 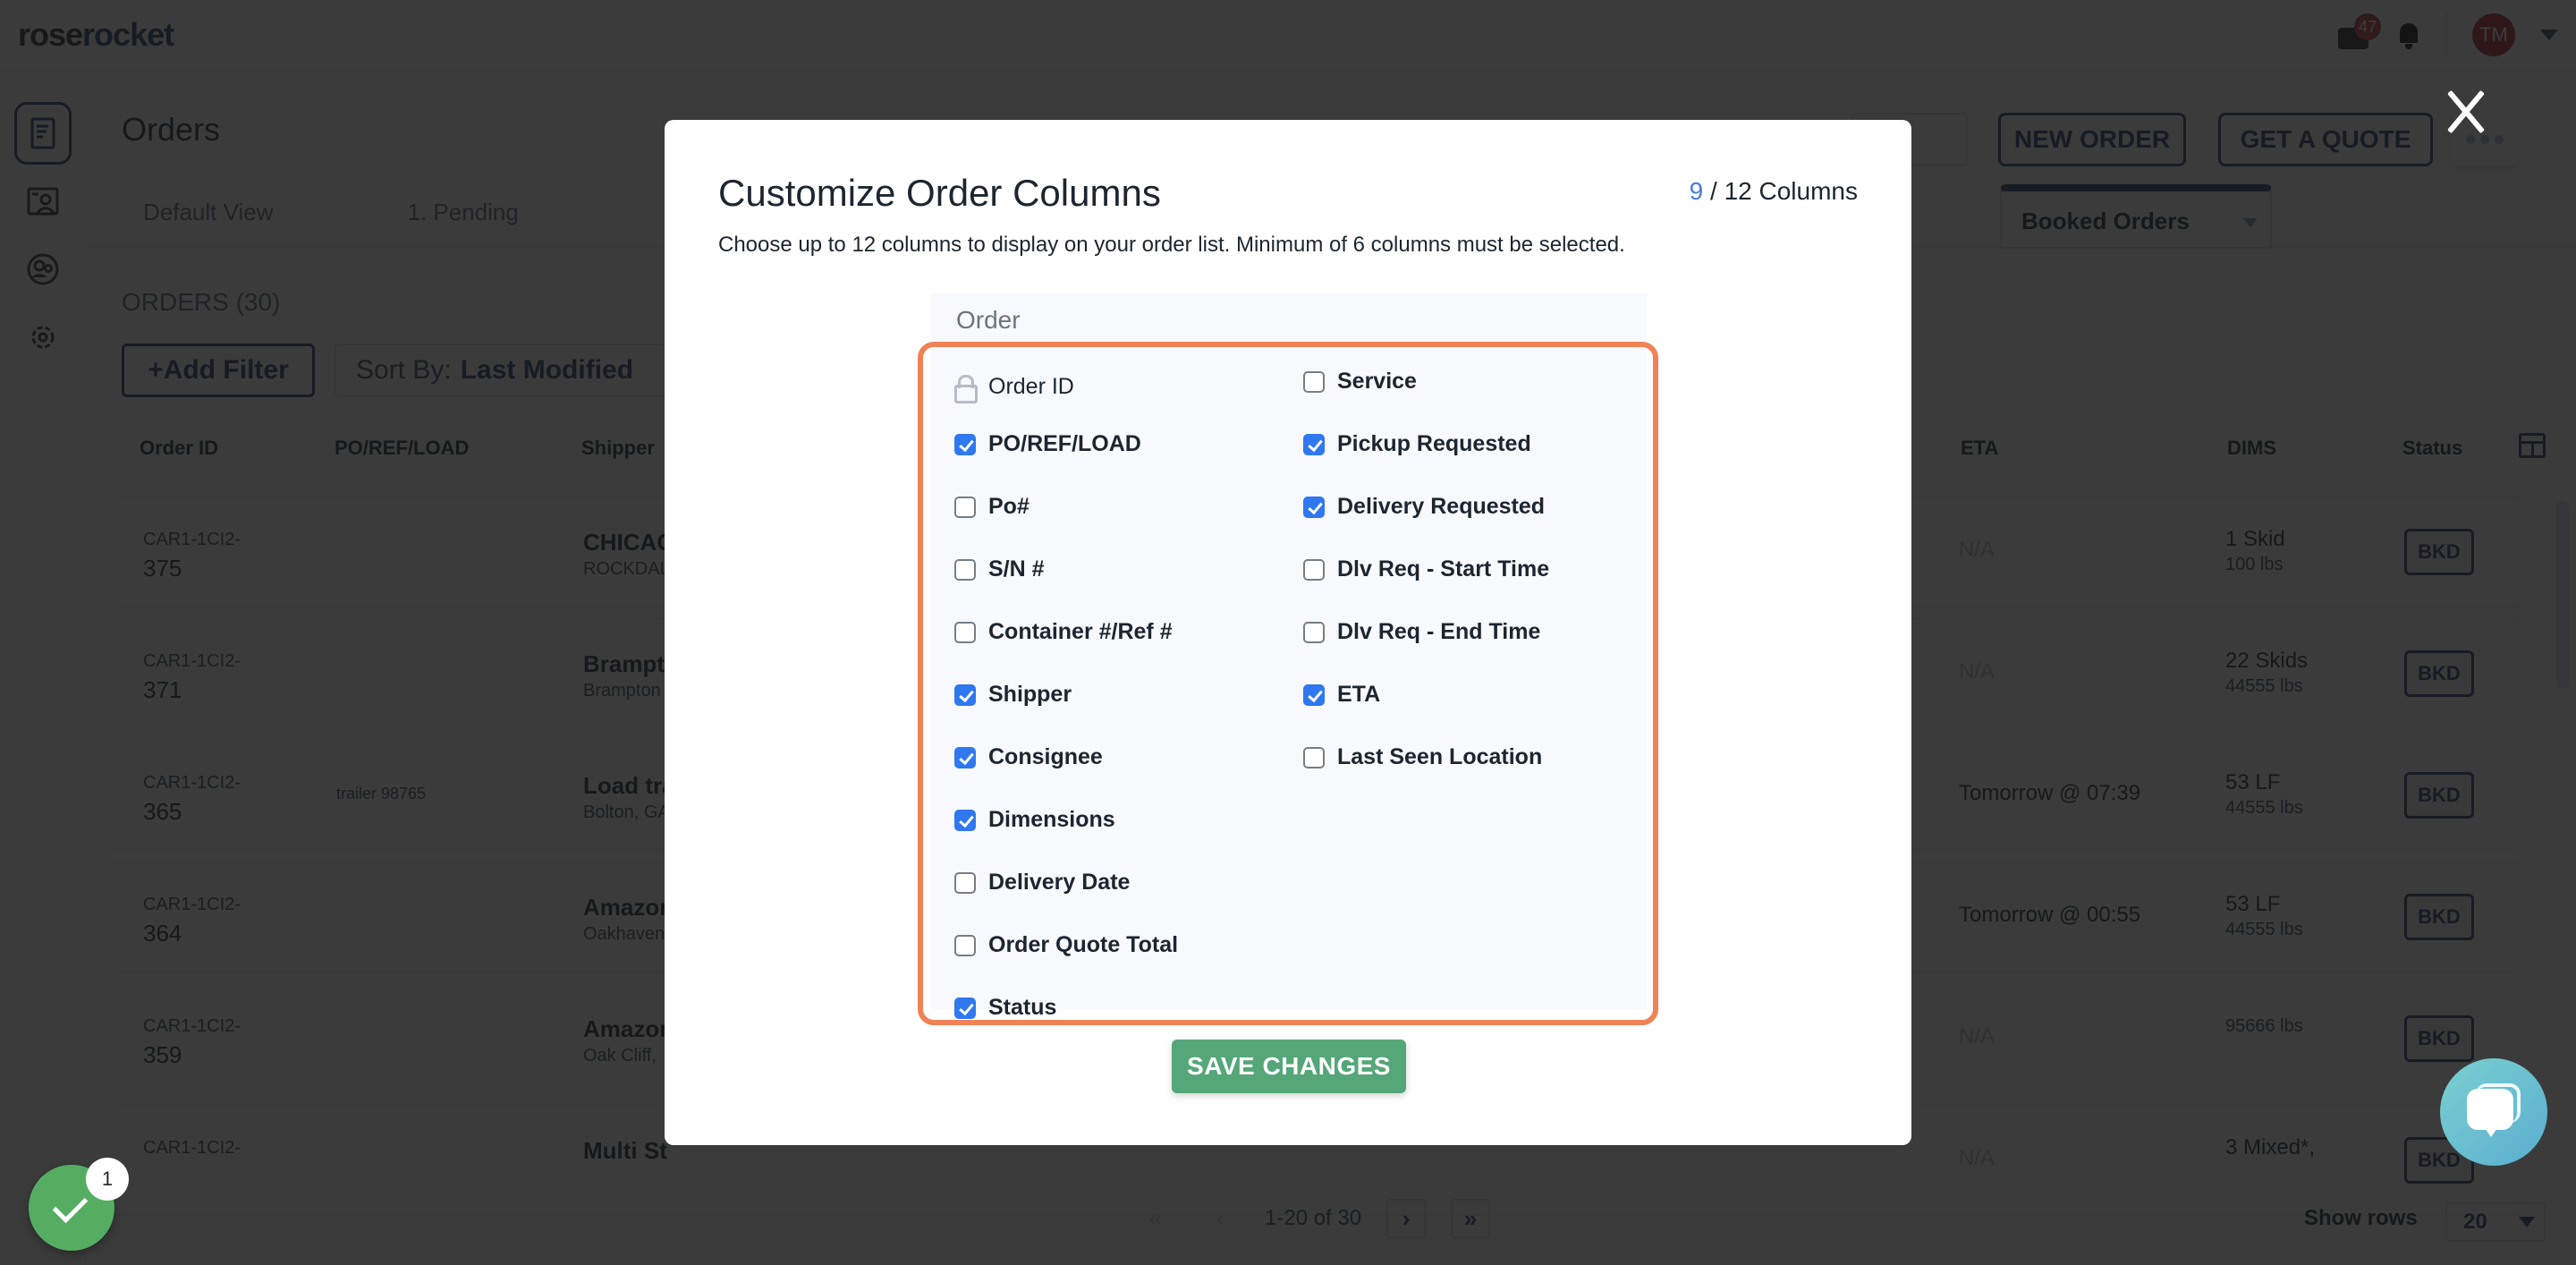 I want to click on column-option-label: Last Seen Location, so click(x=1440, y=756).